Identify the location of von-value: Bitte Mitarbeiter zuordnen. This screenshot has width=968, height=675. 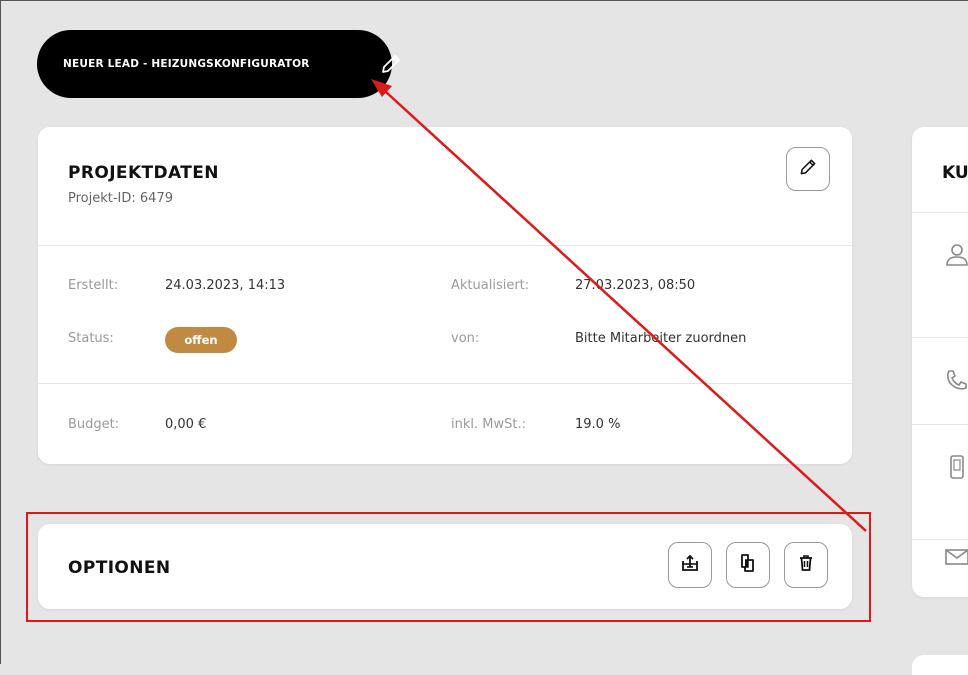
(660, 338).